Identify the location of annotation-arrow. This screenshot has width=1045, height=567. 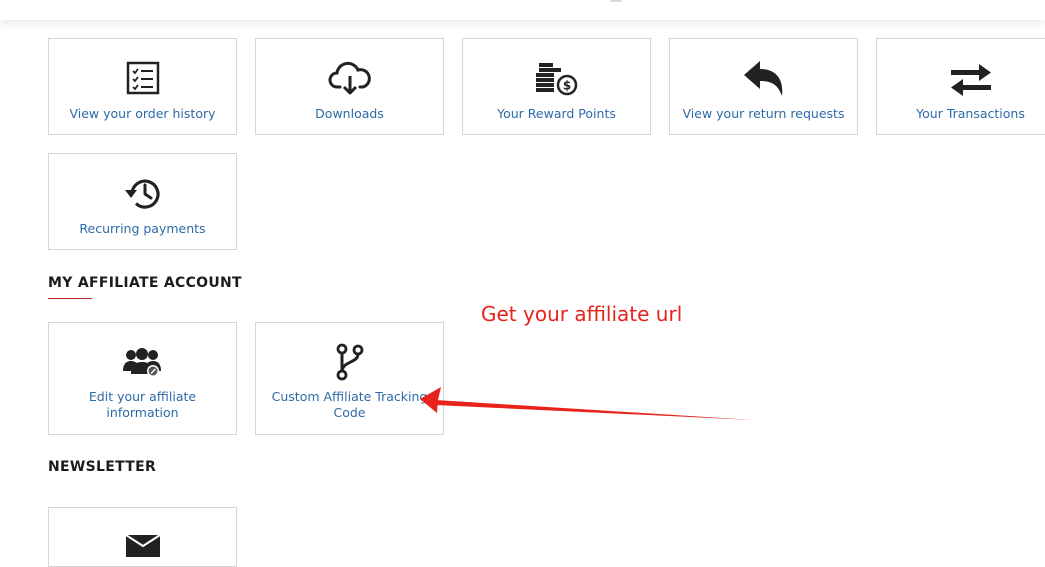
(586, 403).